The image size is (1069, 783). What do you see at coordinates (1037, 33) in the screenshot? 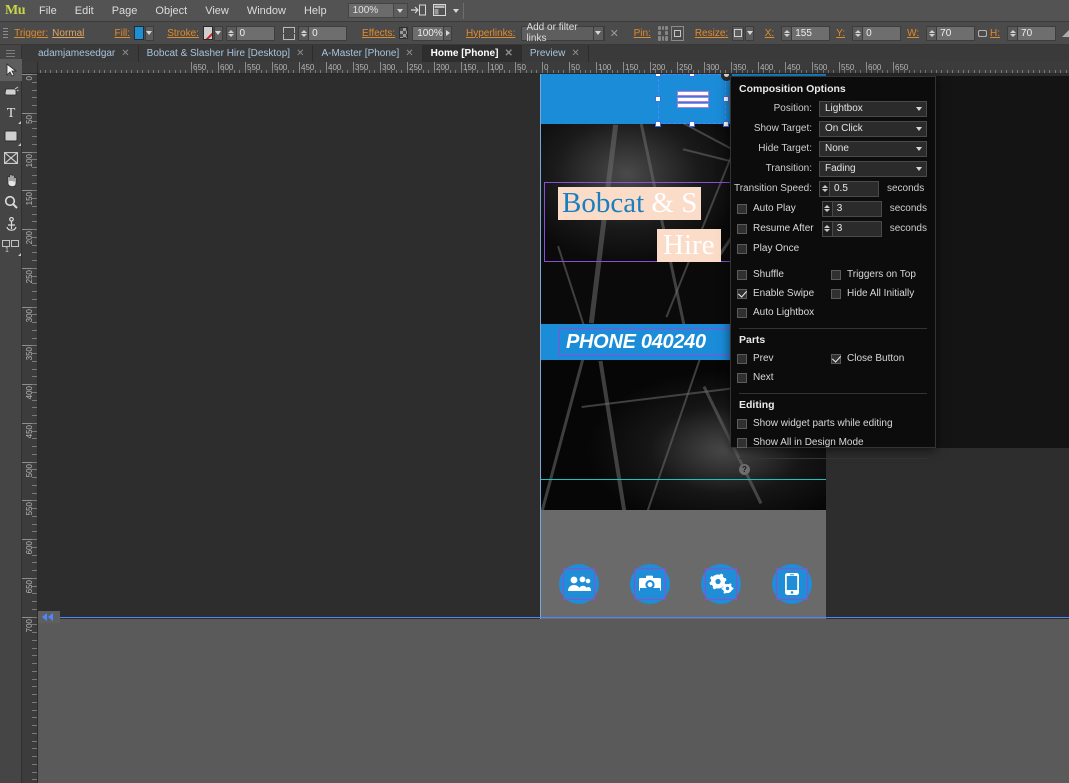
I see `h-value: 70` at bounding box center [1037, 33].